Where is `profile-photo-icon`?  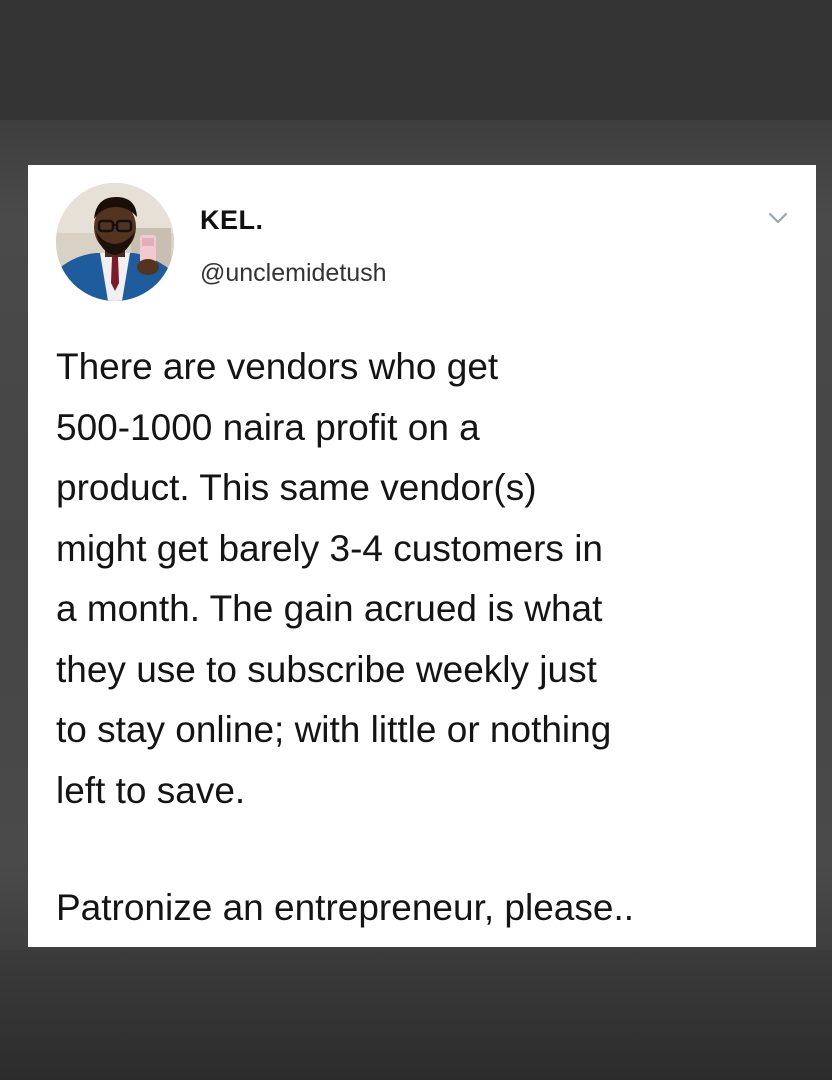 profile-photo-icon is located at coordinates (115, 242).